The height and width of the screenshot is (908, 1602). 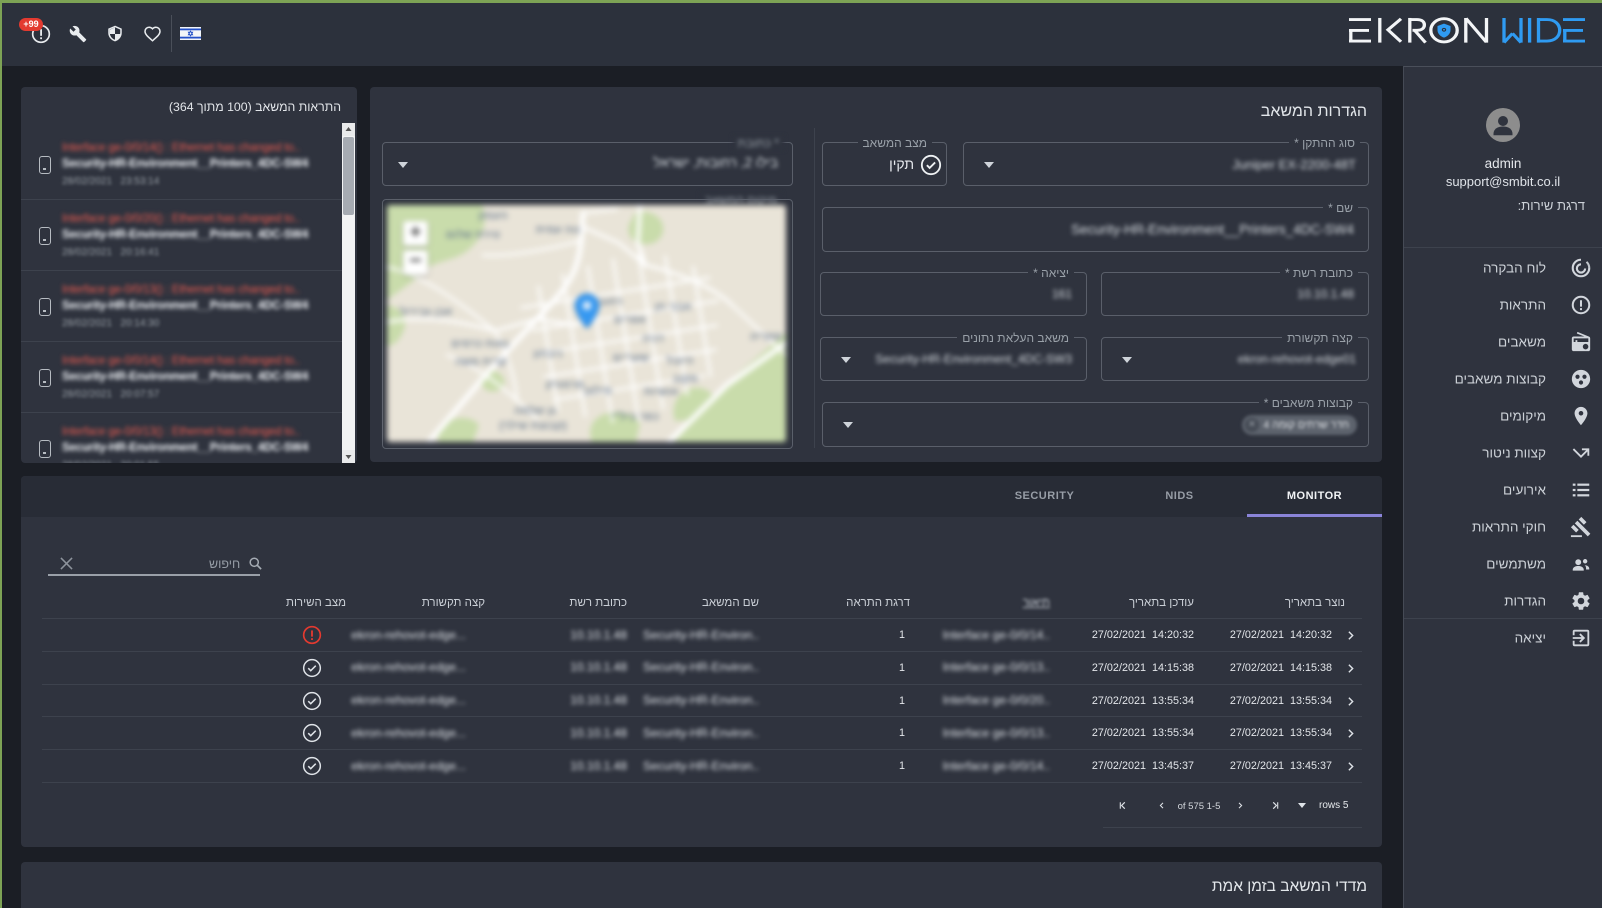 I want to click on svg-text: מילצן, so click(x=598, y=390).